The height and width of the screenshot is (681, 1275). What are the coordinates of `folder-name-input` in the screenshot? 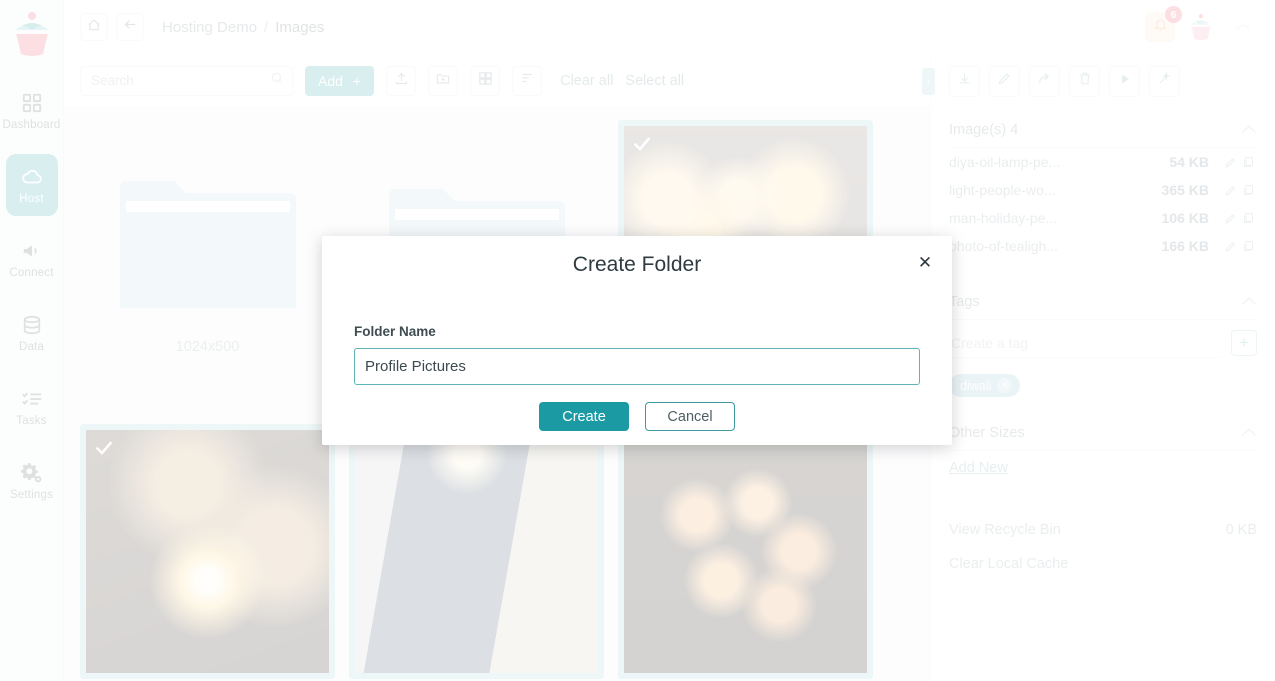 It's located at (637, 366).